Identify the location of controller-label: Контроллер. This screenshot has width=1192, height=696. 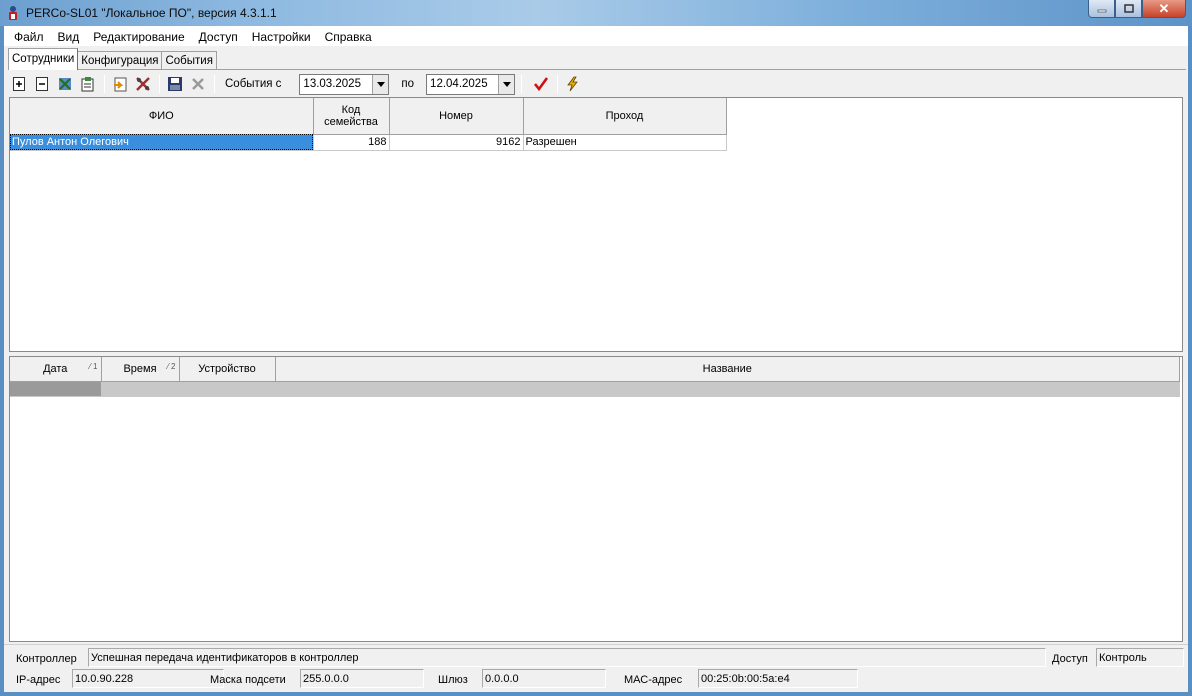
(46, 659).